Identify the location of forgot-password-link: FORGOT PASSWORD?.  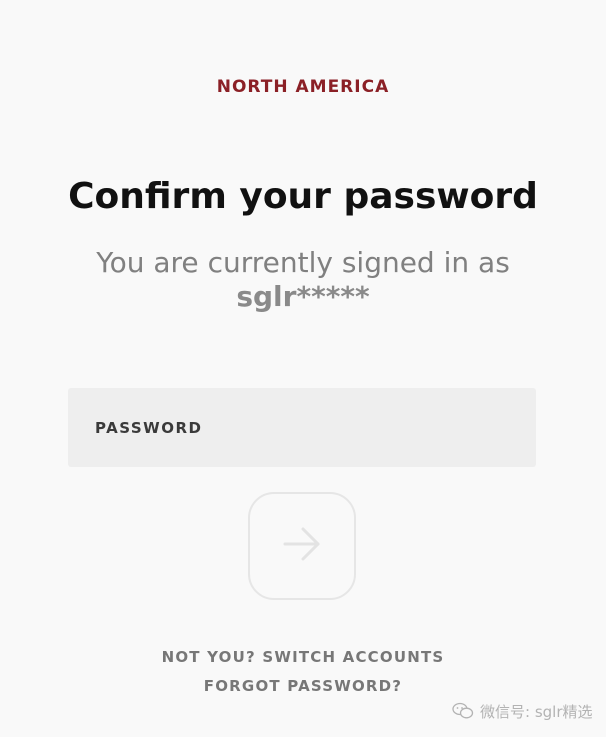
(303, 686).